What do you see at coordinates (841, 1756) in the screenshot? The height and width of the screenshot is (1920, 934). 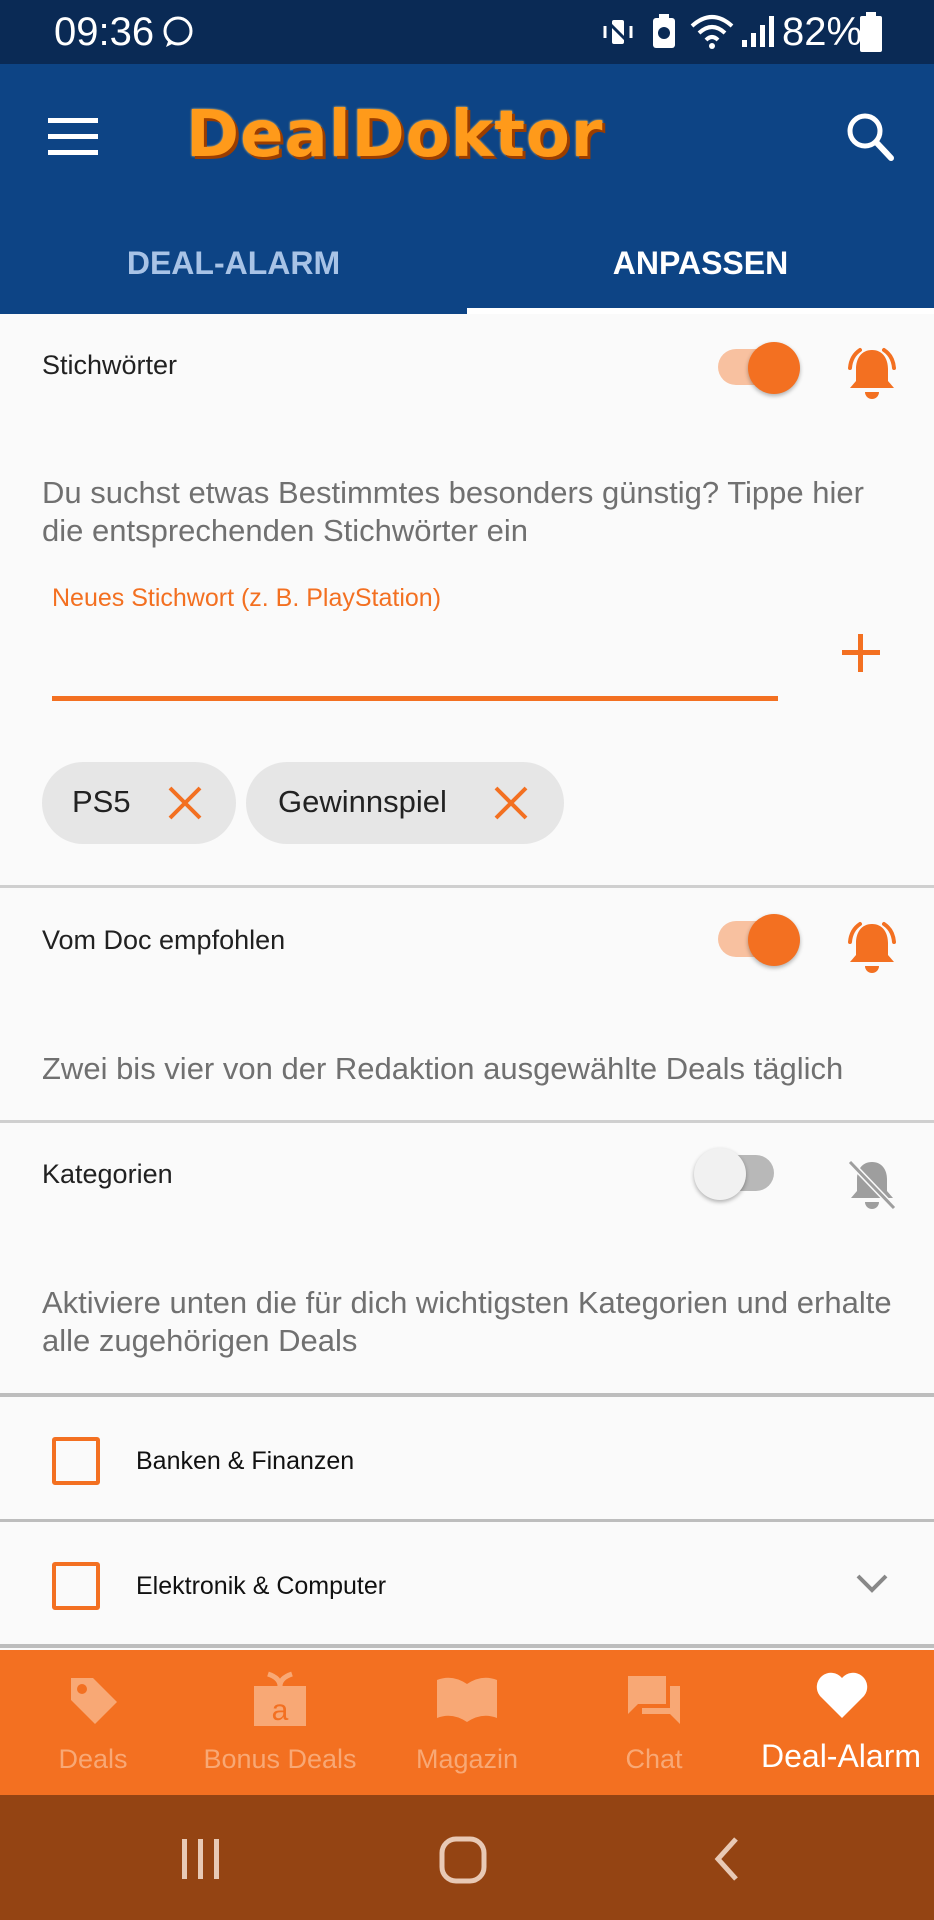 I see `nav-label: Deal-Alarm` at bounding box center [841, 1756].